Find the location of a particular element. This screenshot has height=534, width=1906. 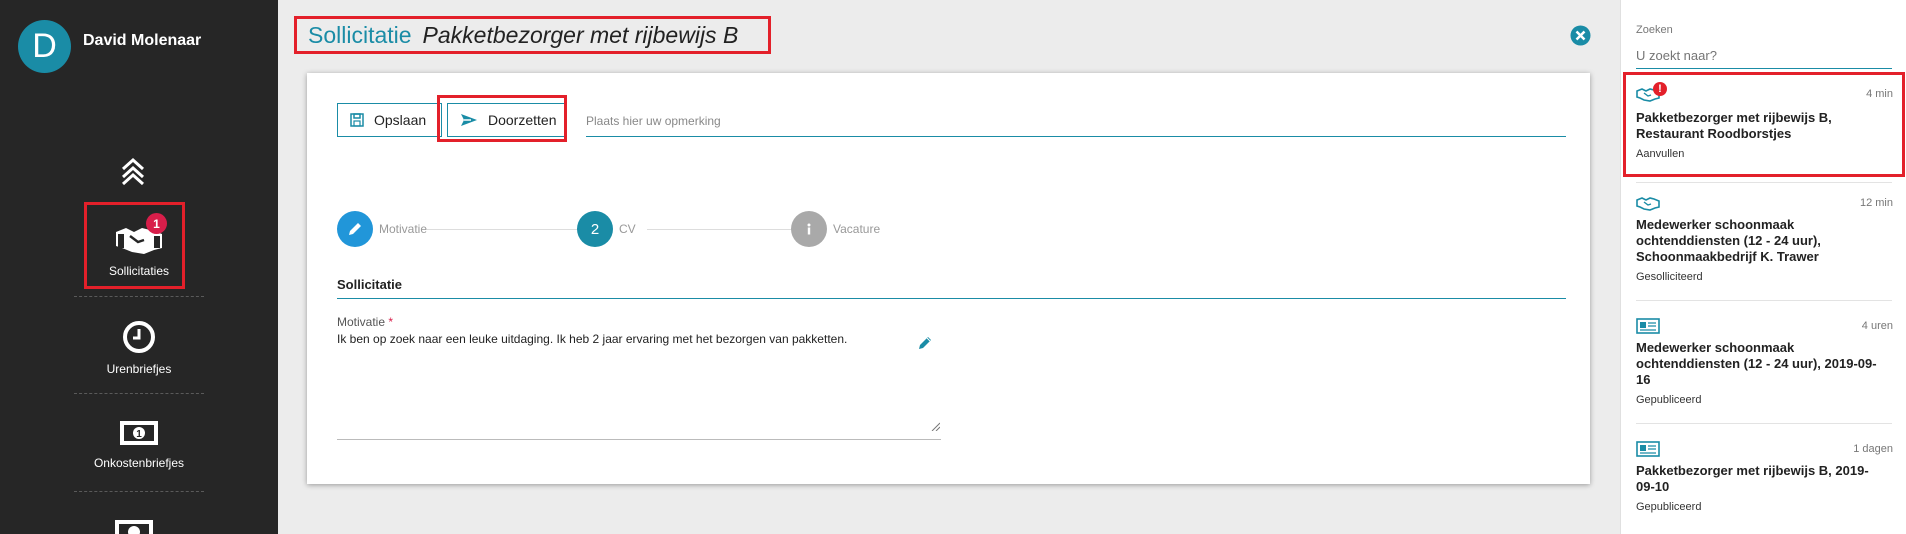

sidebar-item-label: Urenbriefjes is located at coordinates (139, 369).